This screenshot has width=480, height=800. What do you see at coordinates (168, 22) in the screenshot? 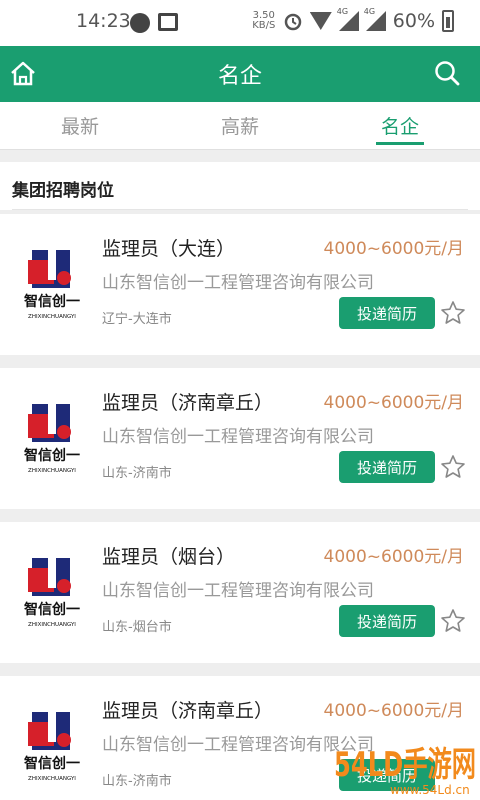
I see `image-notification-icon` at bounding box center [168, 22].